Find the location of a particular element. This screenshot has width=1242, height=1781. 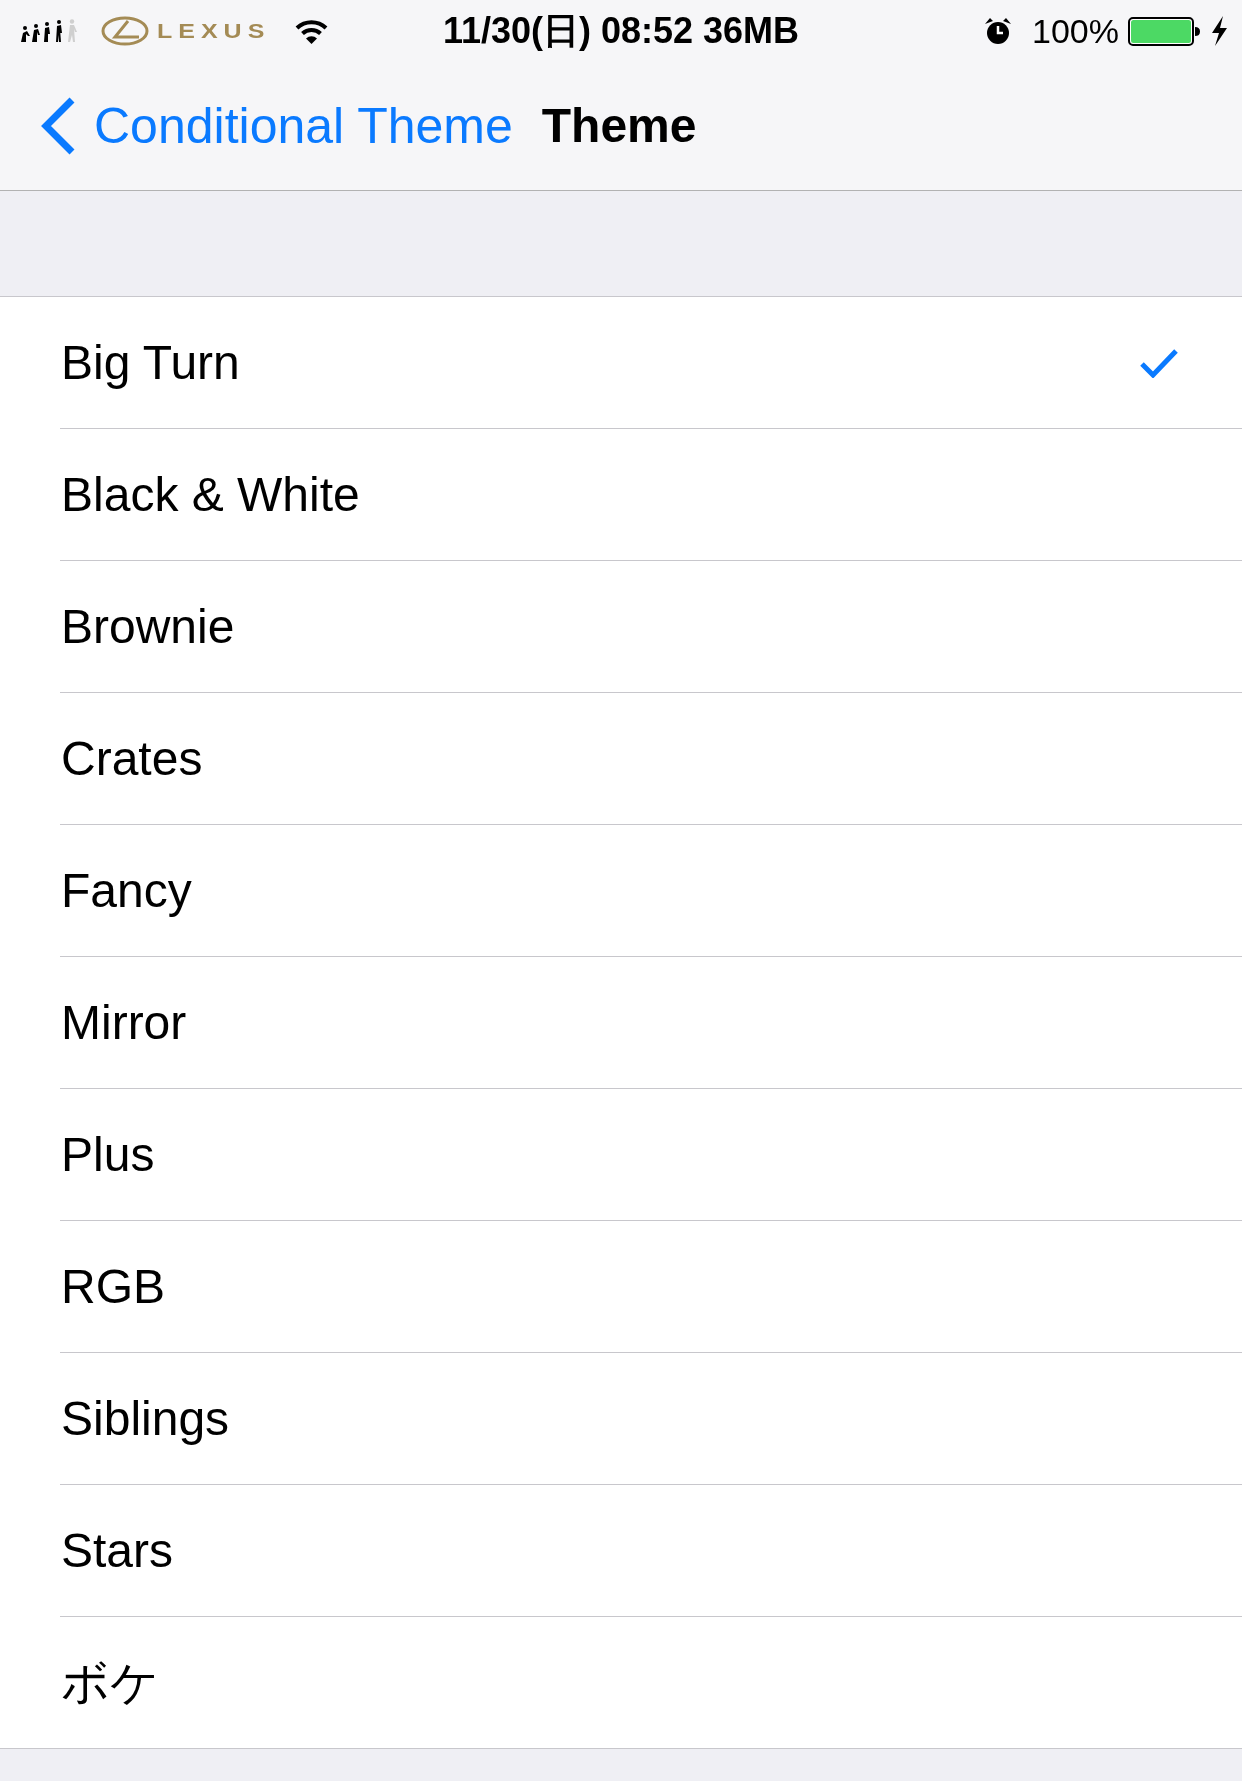

theme-option: Crates is located at coordinates (621, 758).